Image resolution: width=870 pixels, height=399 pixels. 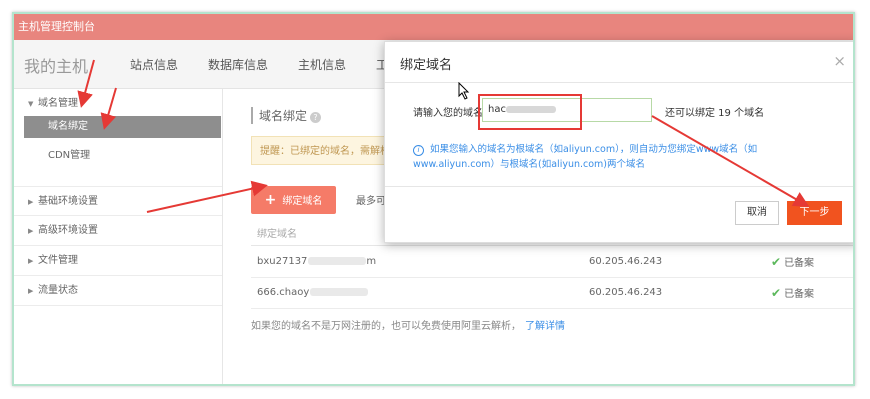 What do you see at coordinates (839, 61) in the screenshot?
I see `close-icon: ×` at bounding box center [839, 61].